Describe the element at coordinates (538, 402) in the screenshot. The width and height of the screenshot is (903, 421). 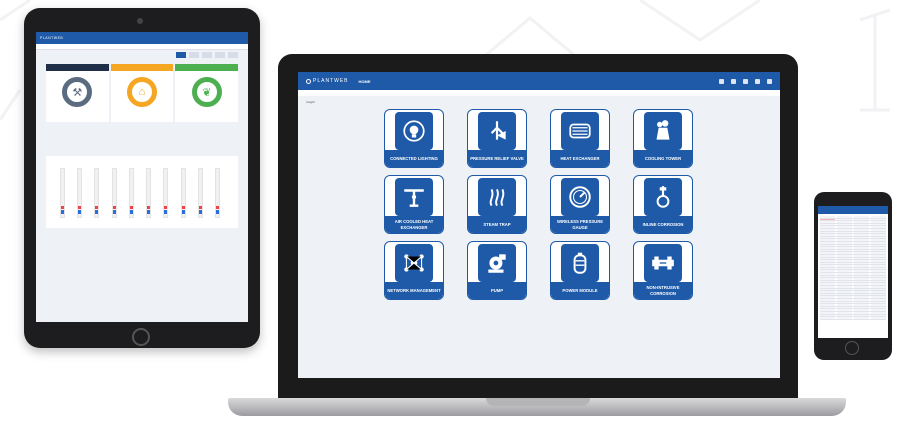
I see `laptop-notch` at that location.